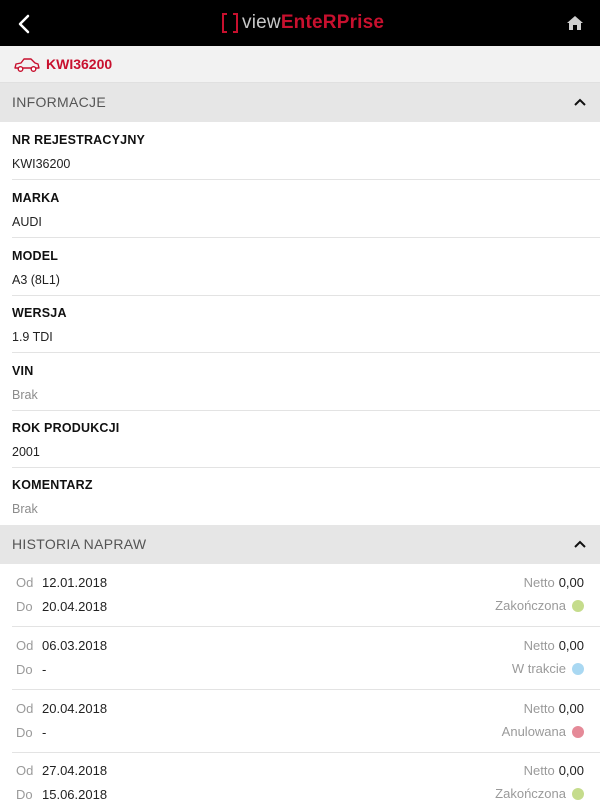  Describe the element at coordinates (300, 658) in the screenshot. I see `history-item: Od 06.03.2018 Do - Netto 0,00 W trakcie` at that location.